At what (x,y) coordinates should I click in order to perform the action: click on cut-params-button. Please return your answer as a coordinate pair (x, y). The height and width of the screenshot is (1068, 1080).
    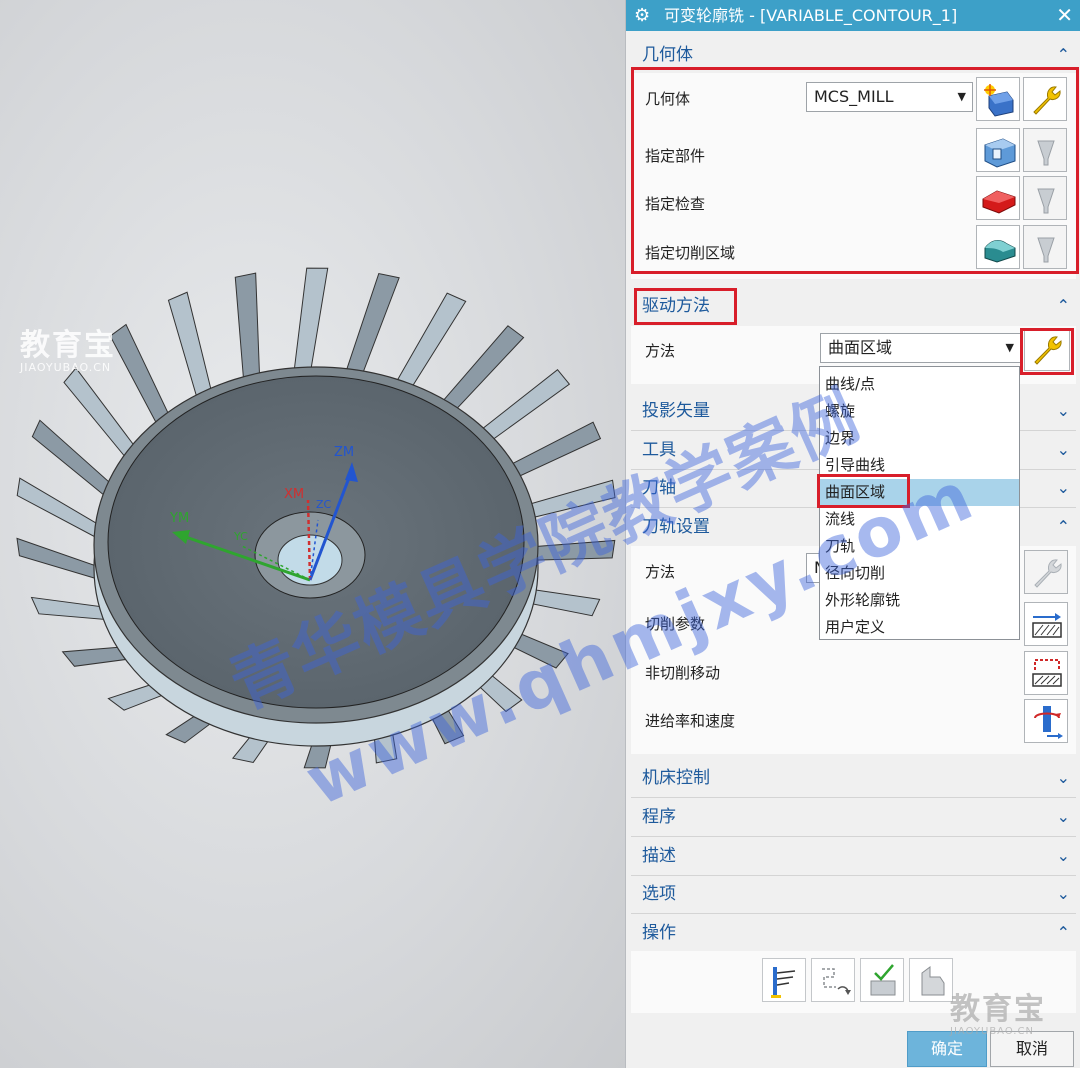
    Looking at the image, I should click on (1046, 624).